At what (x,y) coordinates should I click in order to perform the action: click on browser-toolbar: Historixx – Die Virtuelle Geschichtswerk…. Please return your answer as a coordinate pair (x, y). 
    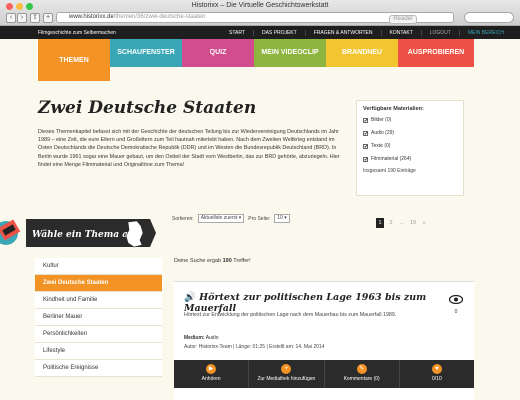
    Looking at the image, I should click on (260, 13).